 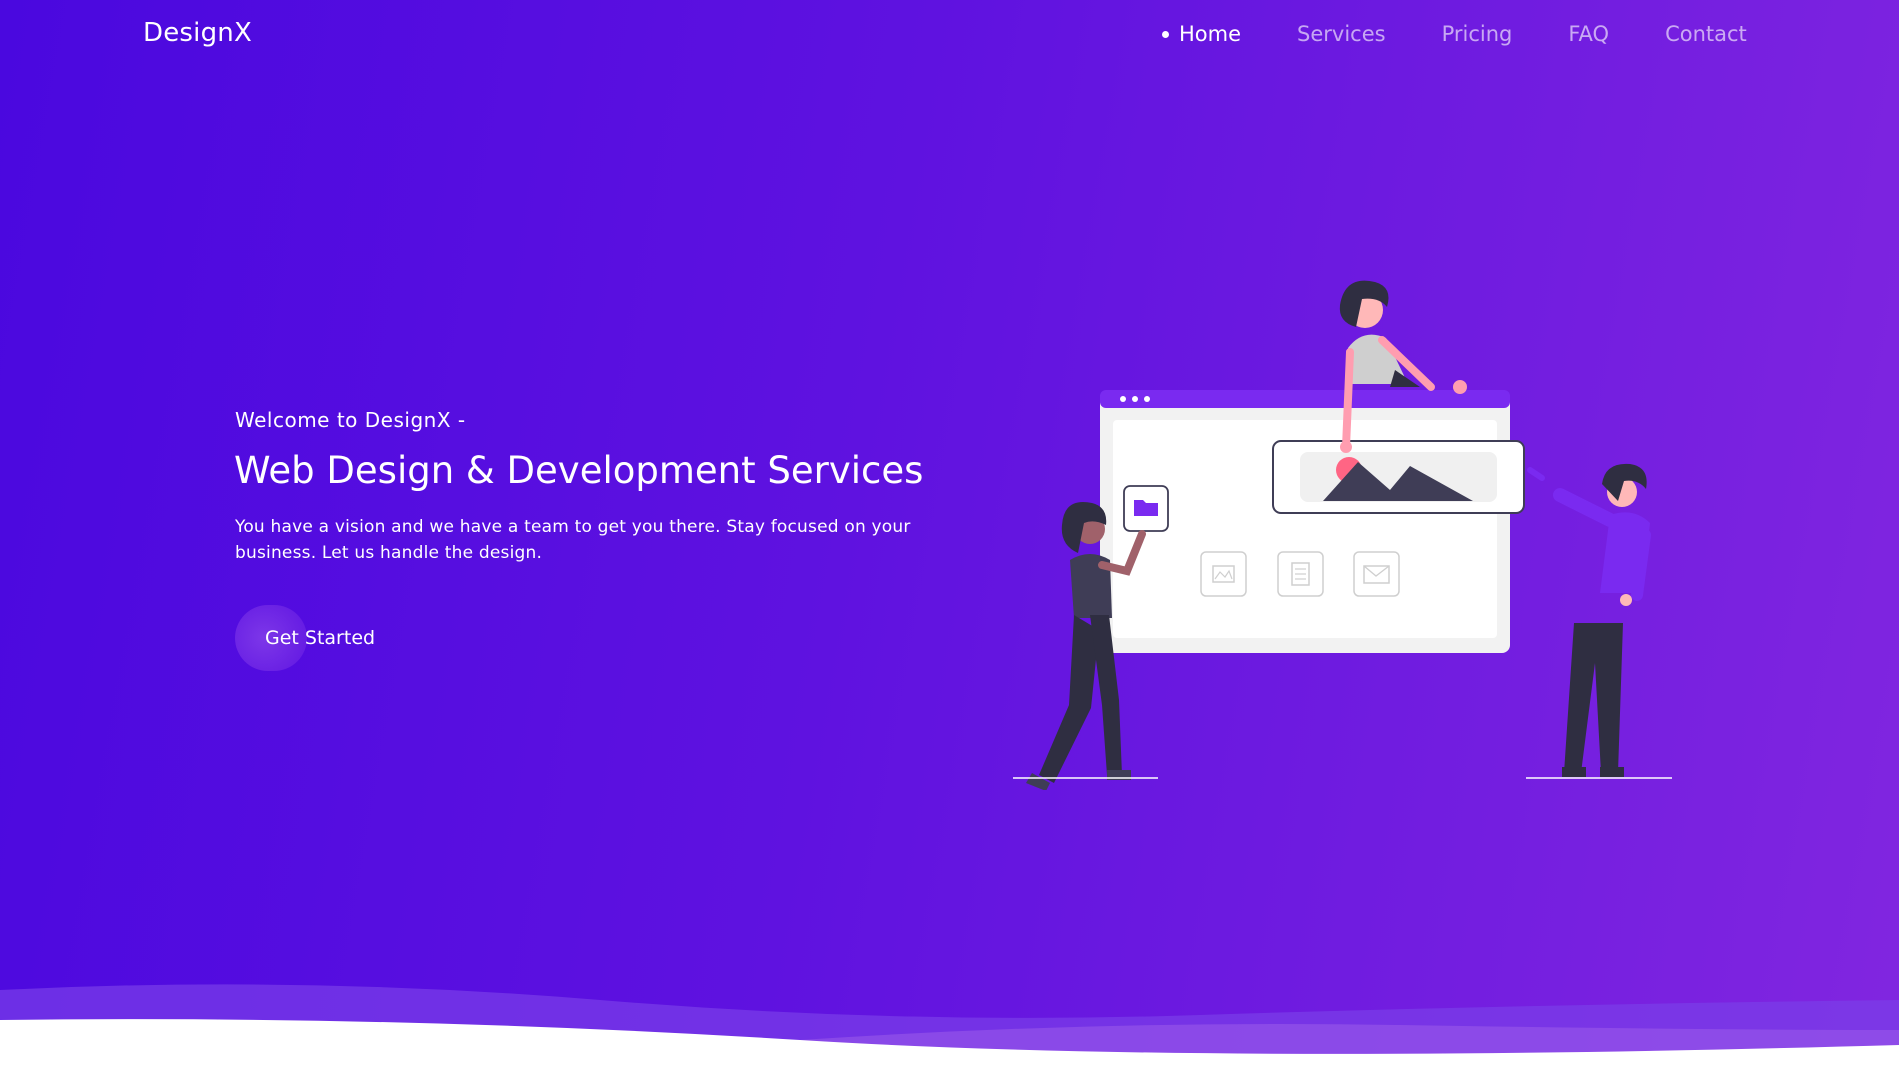 I want to click on page-title: Web Design & Development Services, so click(x=579, y=470).